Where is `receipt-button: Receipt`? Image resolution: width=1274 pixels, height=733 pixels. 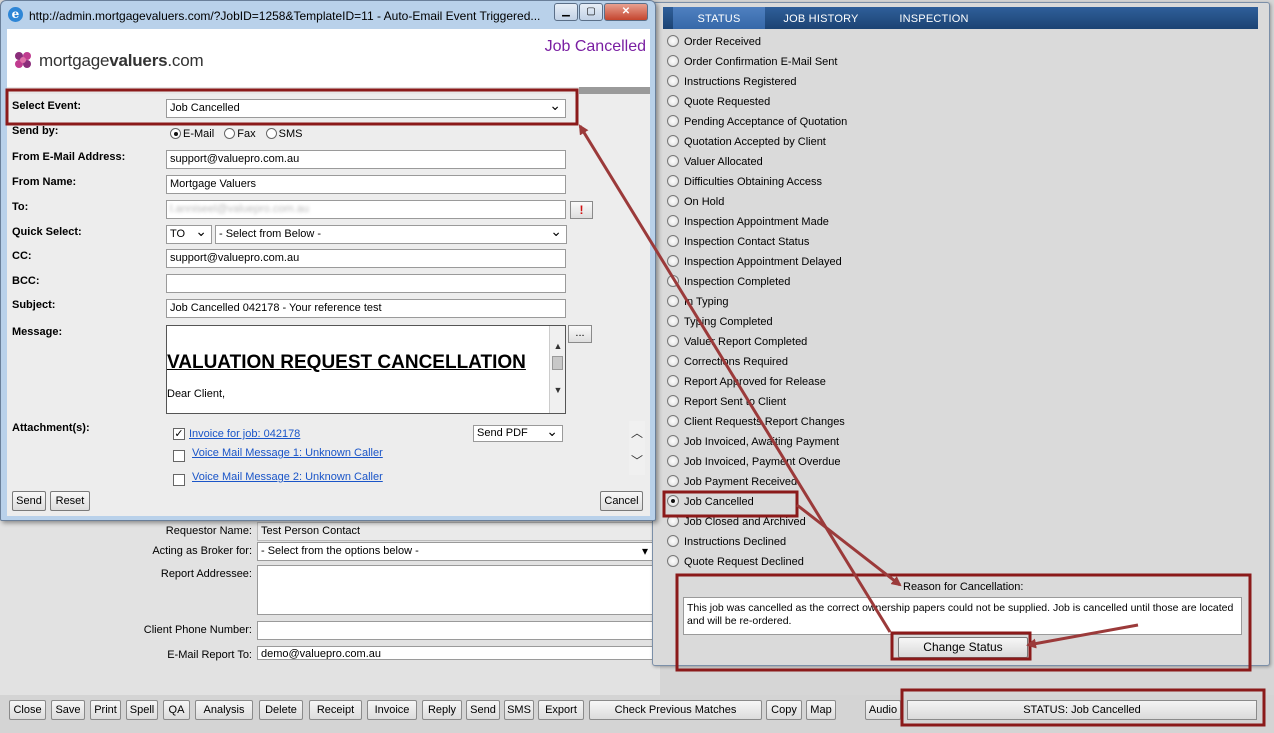 receipt-button: Receipt is located at coordinates (335, 710).